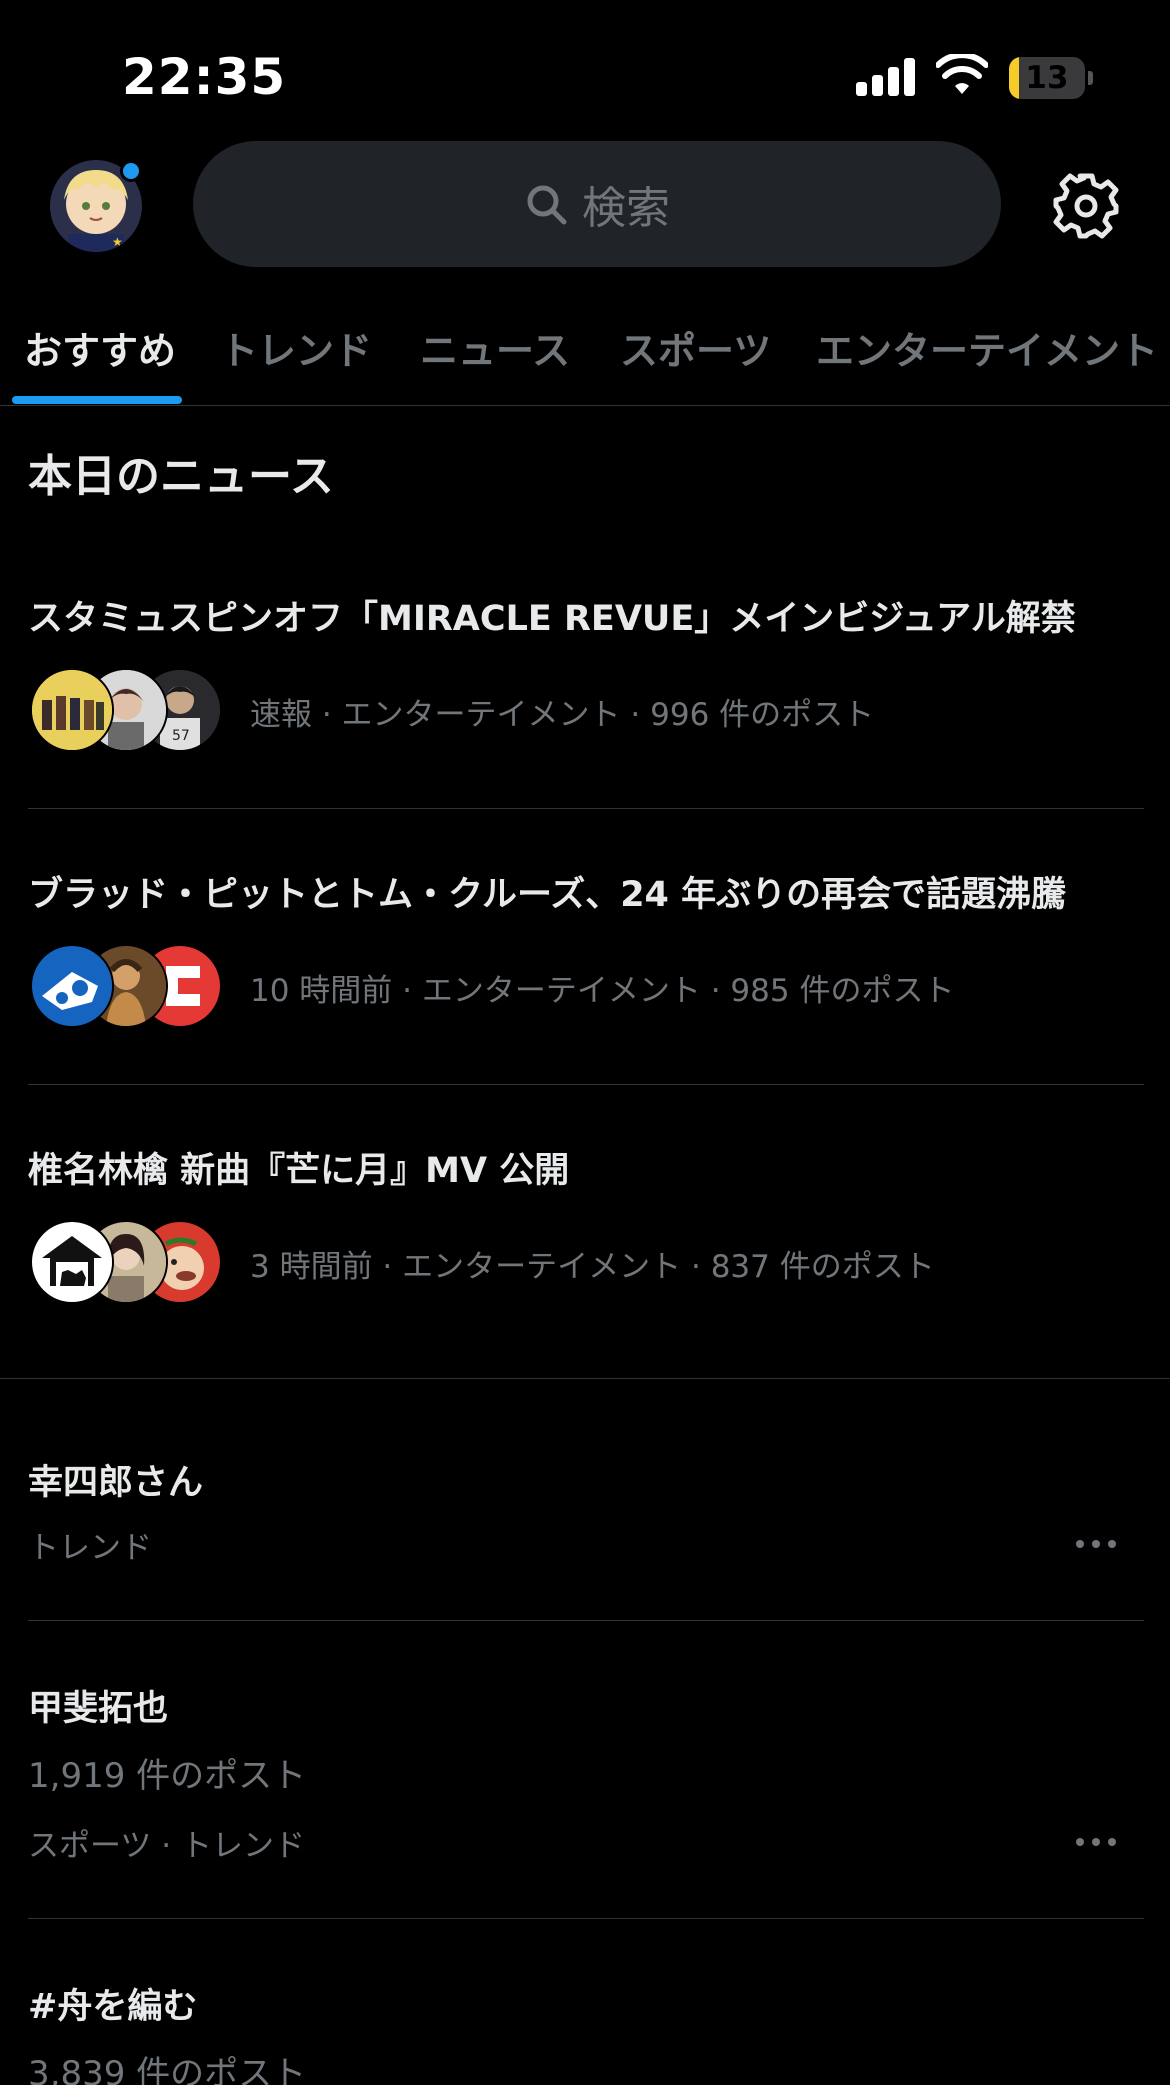 Image resolution: width=1170 pixels, height=2085 pixels. I want to click on cellular-signal-icon, so click(886, 77).